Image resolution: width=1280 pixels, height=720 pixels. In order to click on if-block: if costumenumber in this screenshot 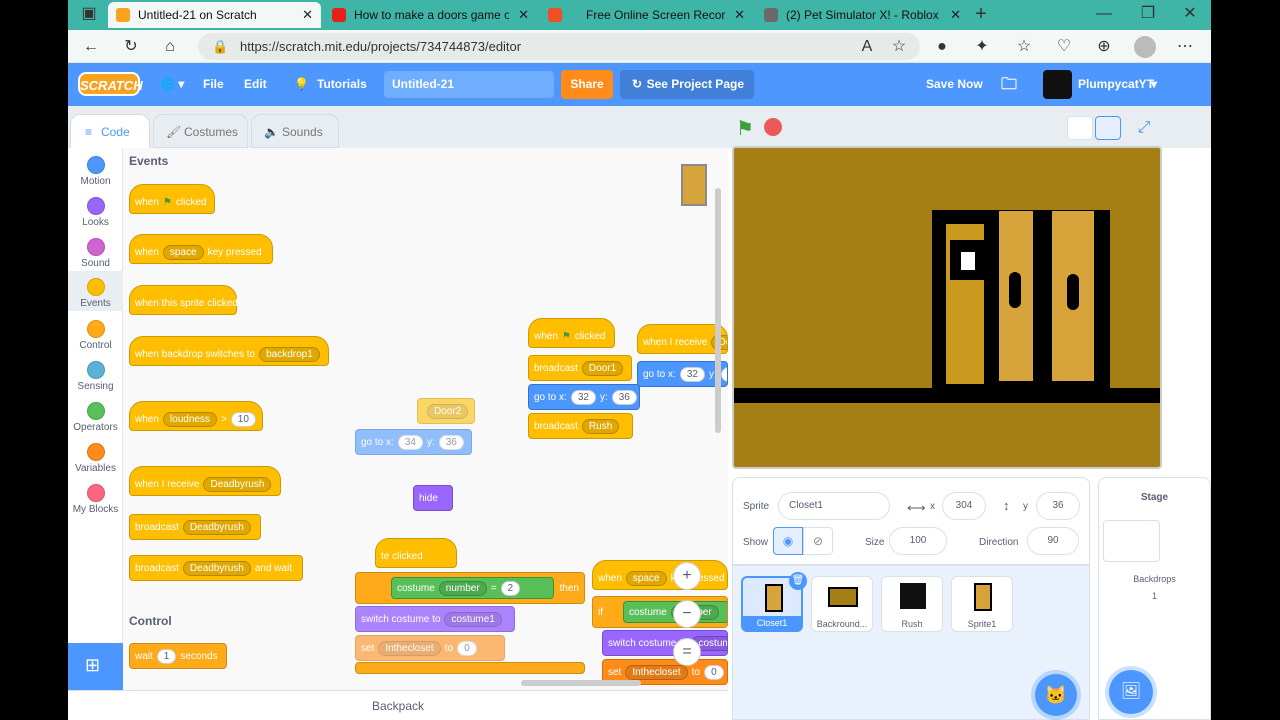, I will do `click(660, 612)`.